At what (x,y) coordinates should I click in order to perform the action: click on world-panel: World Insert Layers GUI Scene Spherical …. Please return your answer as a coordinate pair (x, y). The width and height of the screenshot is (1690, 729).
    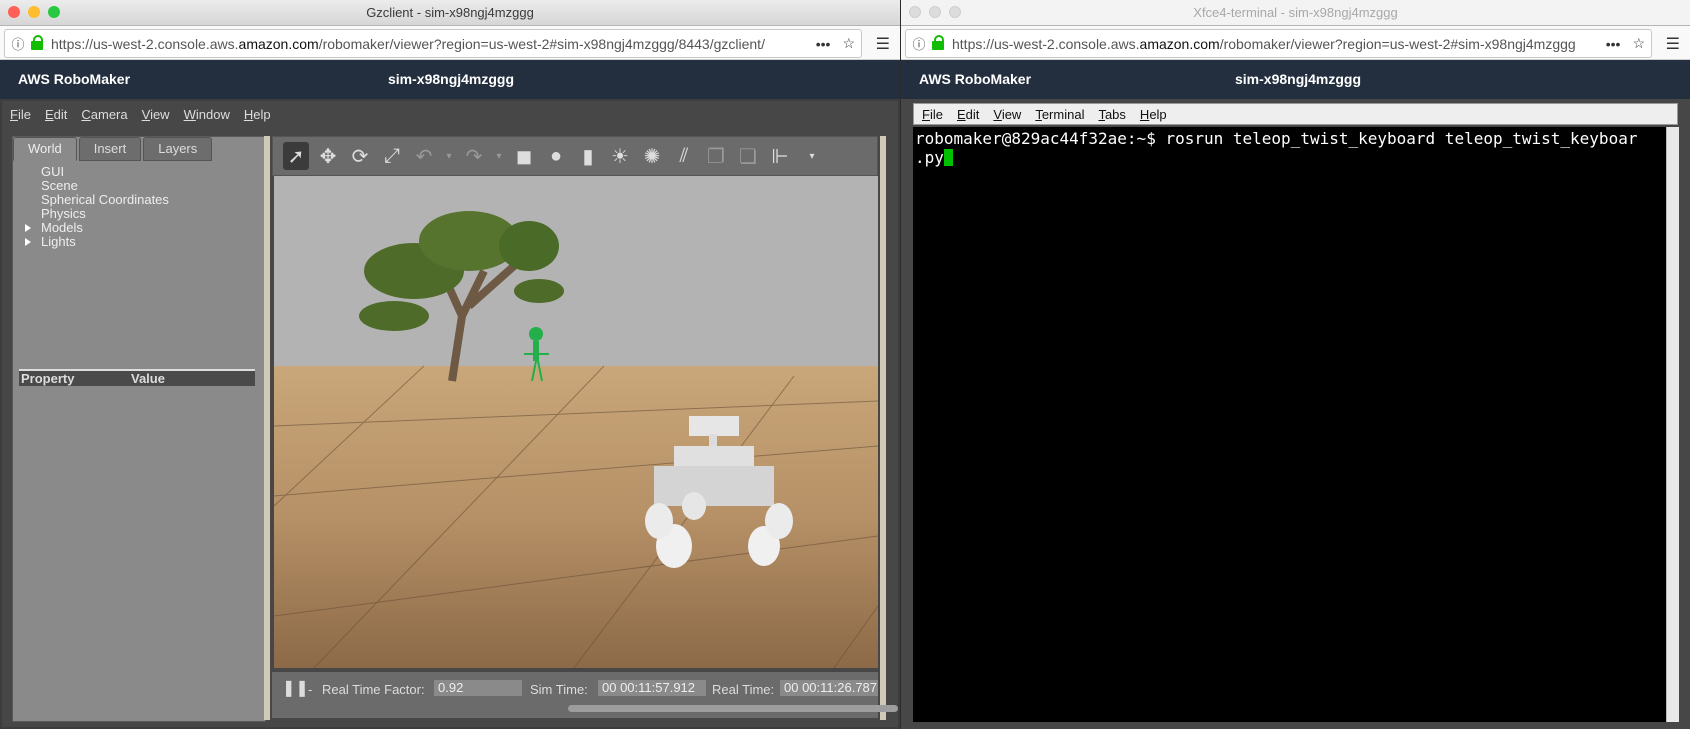
    Looking at the image, I should click on (139, 429).